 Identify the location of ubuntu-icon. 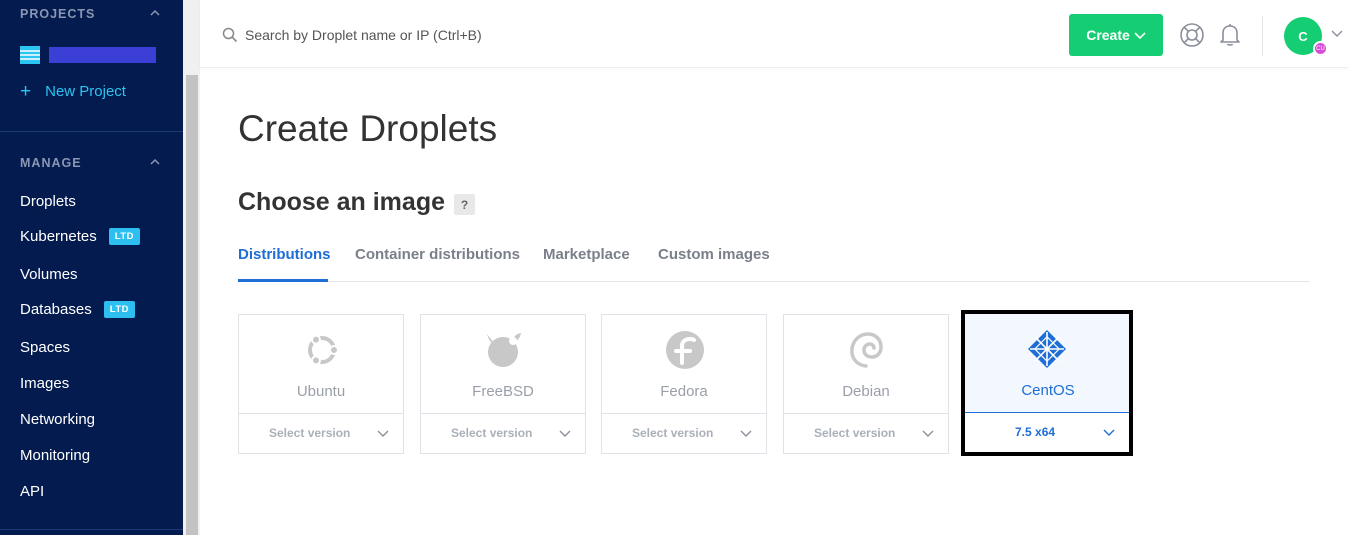
(323, 350).